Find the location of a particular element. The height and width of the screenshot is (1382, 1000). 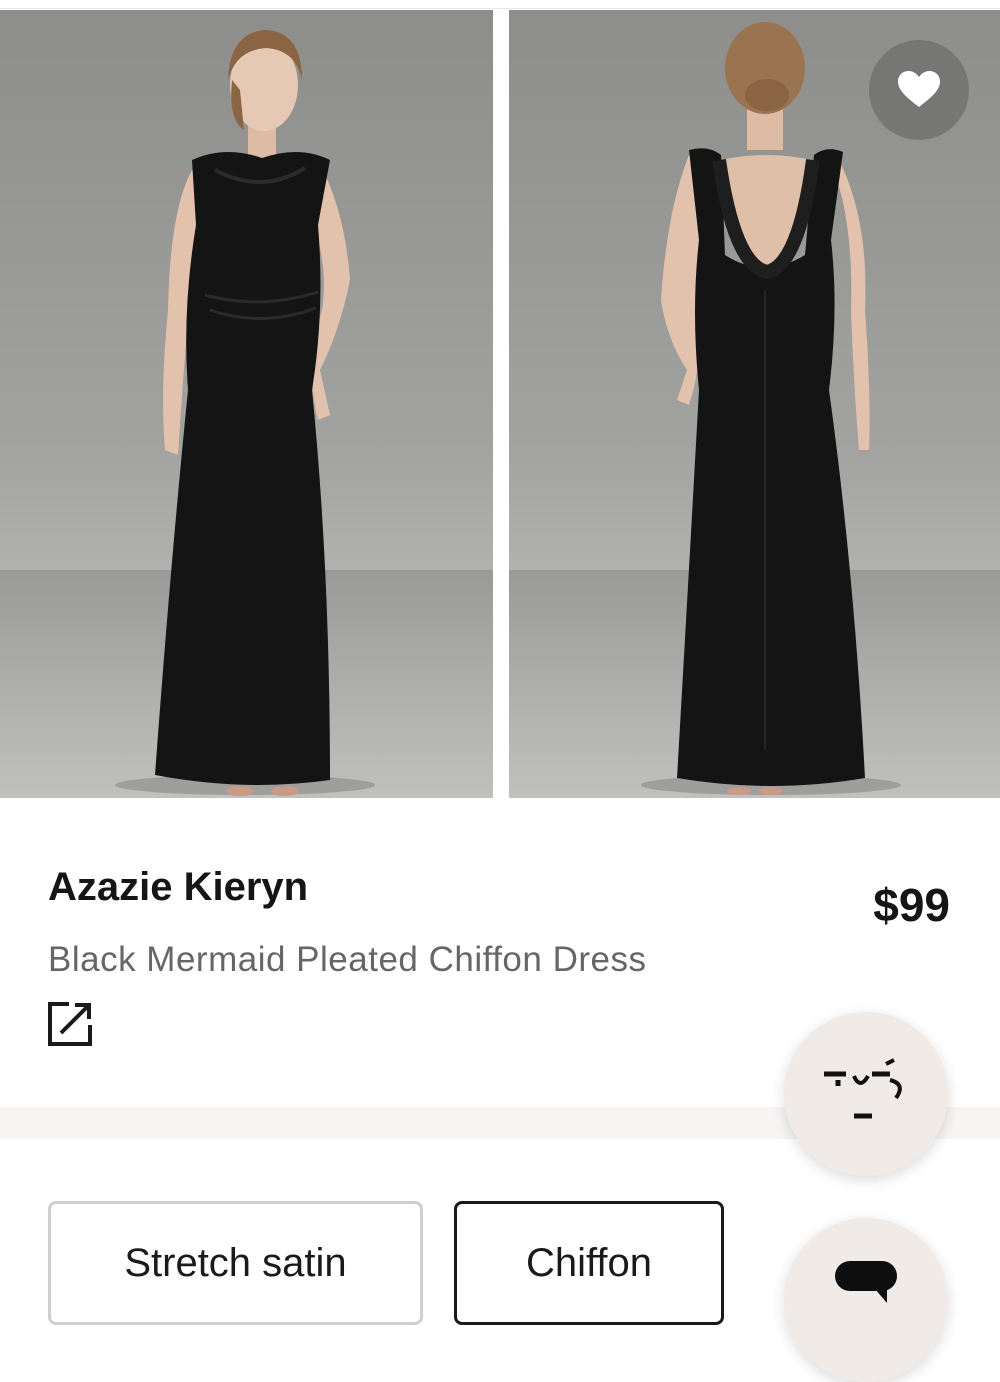

fabric-option-label: Stretch satin is located at coordinates (235, 1262).